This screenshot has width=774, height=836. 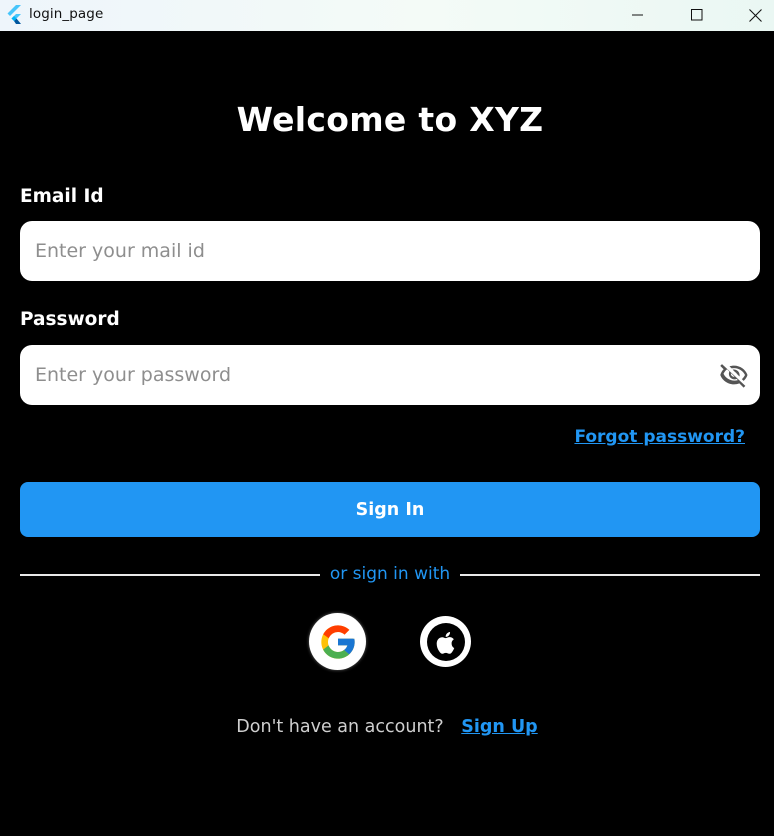 I want to click on minimize-icon, so click(x=637, y=15).